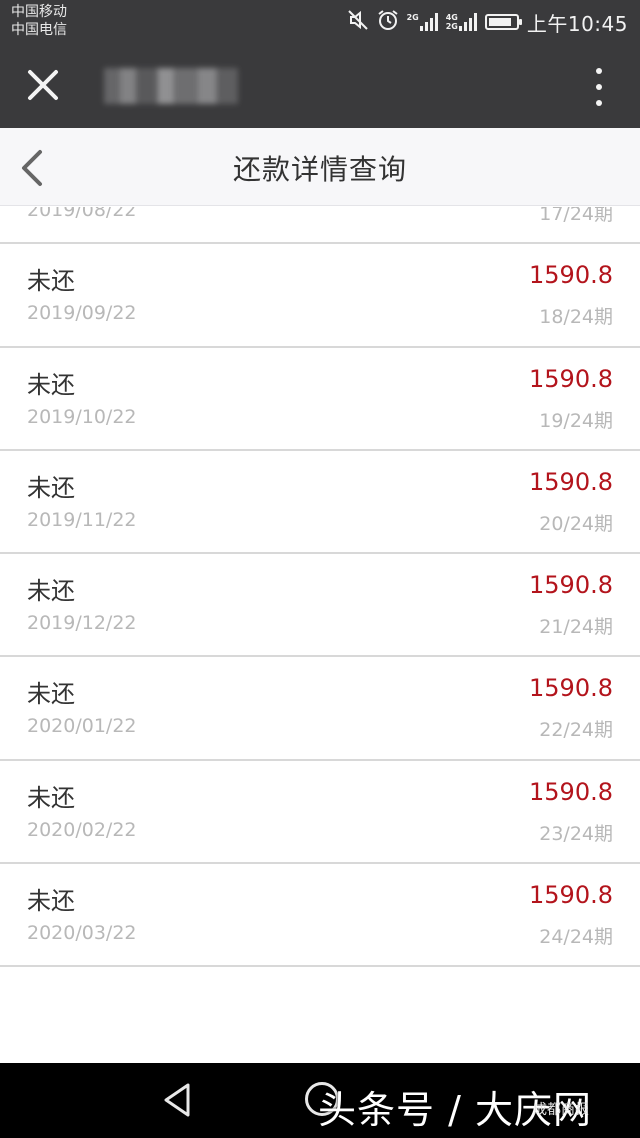 This screenshot has width=640, height=1138. Describe the element at coordinates (82, 623) in the screenshot. I see `due-date: 2019/12/22` at that location.